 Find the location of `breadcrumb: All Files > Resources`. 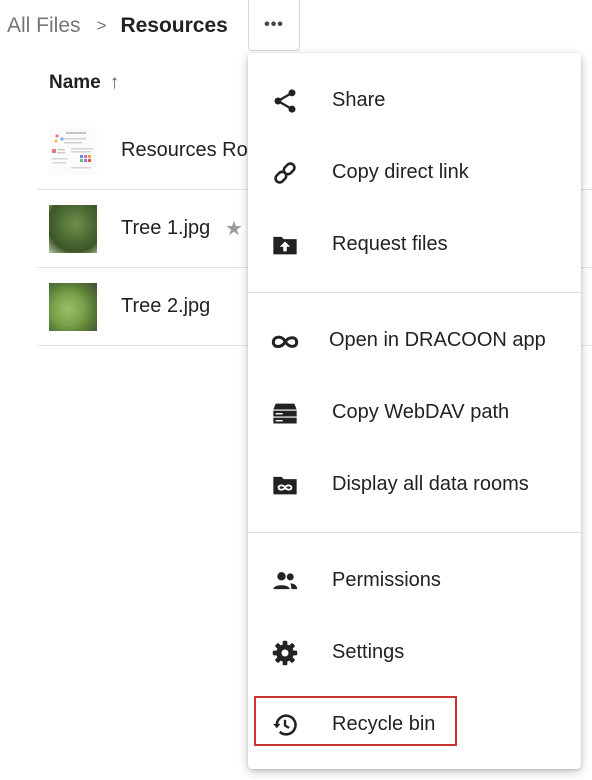

breadcrumb: All Files > Resources is located at coordinates (117, 26).